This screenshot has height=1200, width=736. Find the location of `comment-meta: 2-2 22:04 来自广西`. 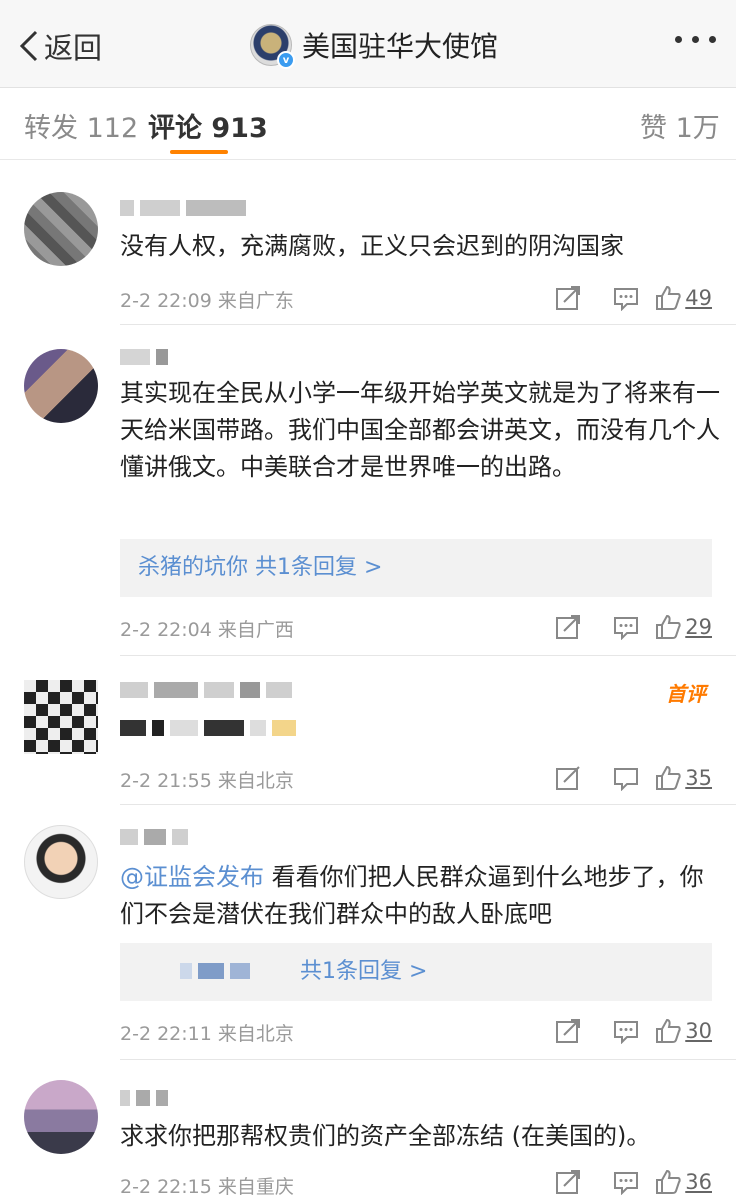

comment-meta: 2-2 22:04 来自广西 is located at coordinates (207, 628).